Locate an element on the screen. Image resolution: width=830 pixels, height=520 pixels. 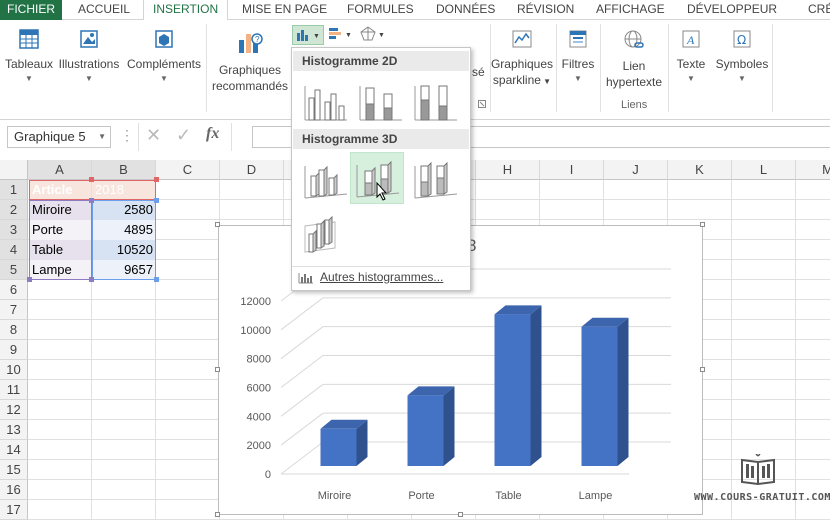
dialog-launcher-icon is located at coordinates (482, 104).